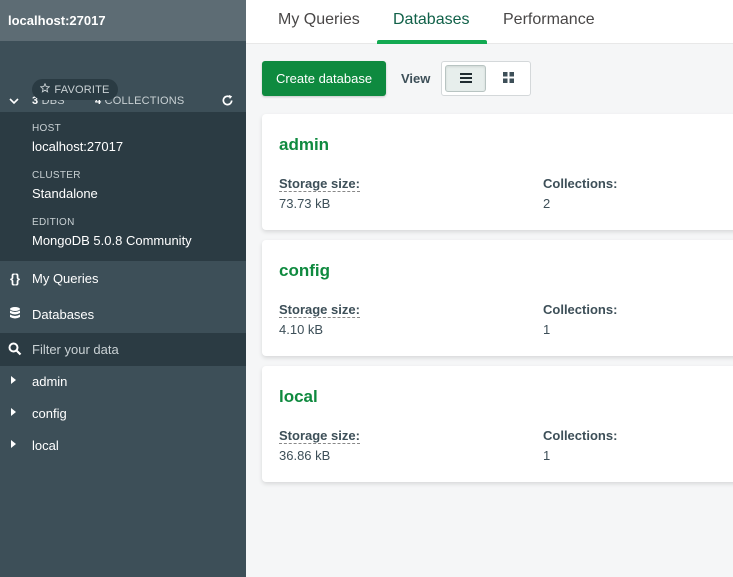  I want to click on sidebar-db-local: local, so click(123, 445).